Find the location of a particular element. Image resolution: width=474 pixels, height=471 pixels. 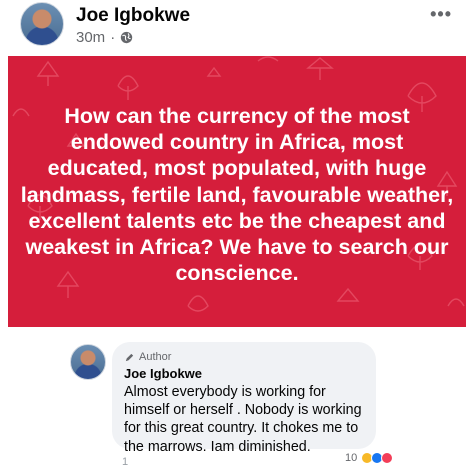

author-badge-label: Author is located at coordinates (155, 357).